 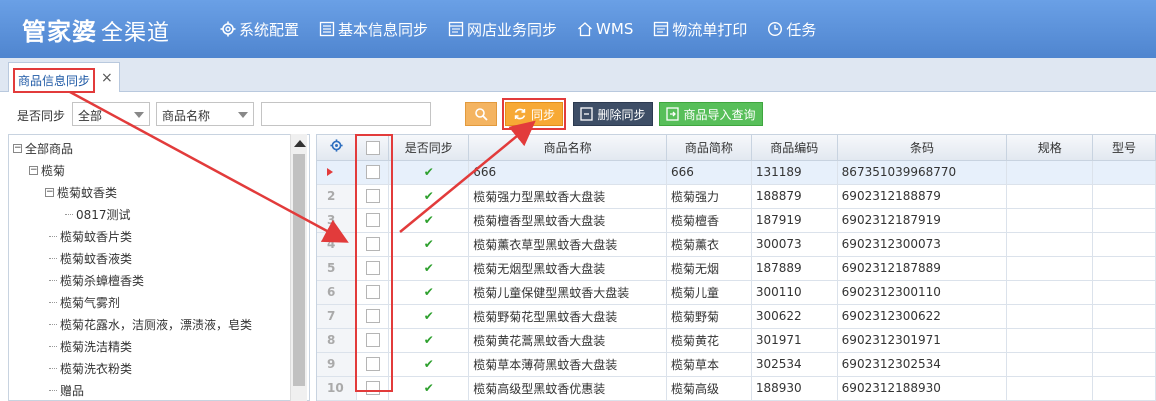 I want to click on table-row: 3 ✔ 榄菊檀香型黑蚊香大盘装 榄菊檀香 187919 6902312187919, so click(x=736, y=220).